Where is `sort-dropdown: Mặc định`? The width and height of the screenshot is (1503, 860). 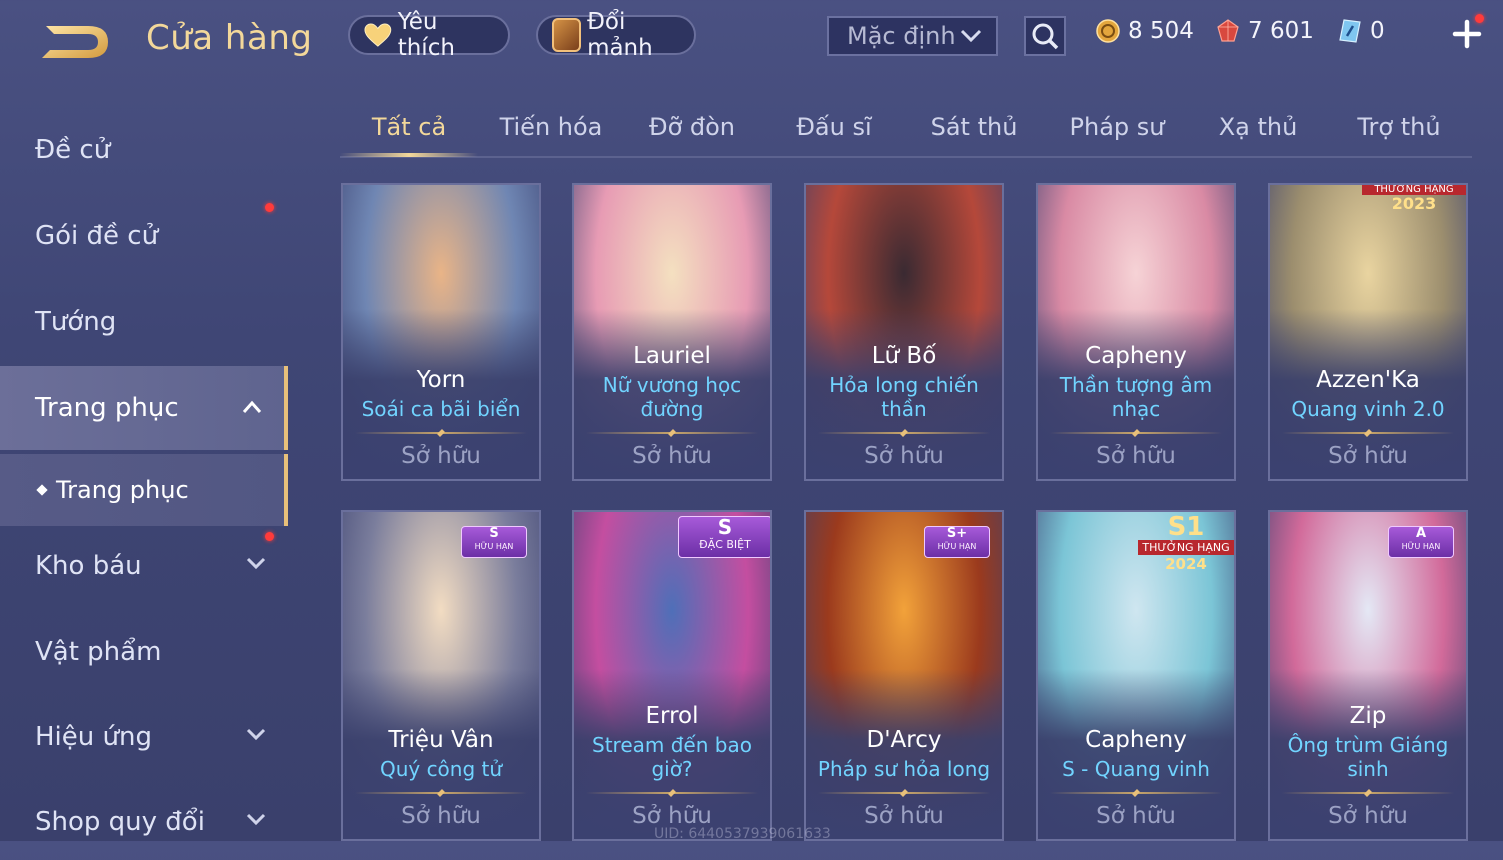 sort-dropdown: Mặc định is located at coordinates (912, 36).